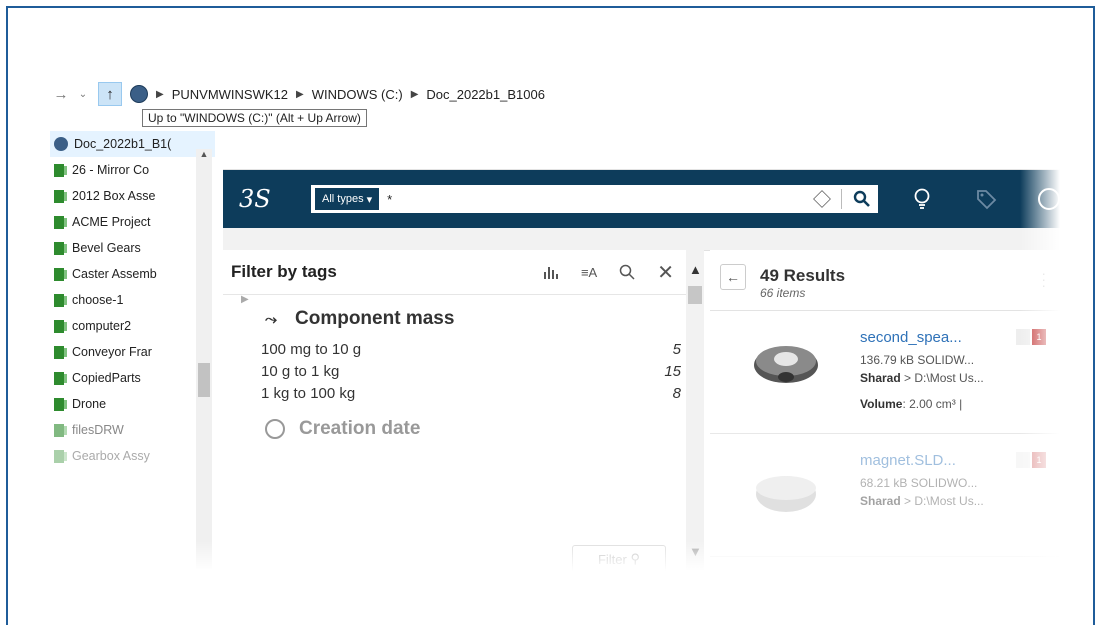 The image size is (1101, 625). What do you see at coordinates (471, 349) in the screenshot?
I see `tag-row: 100 mg to 10 g 5` at bounding box center [471, 349].